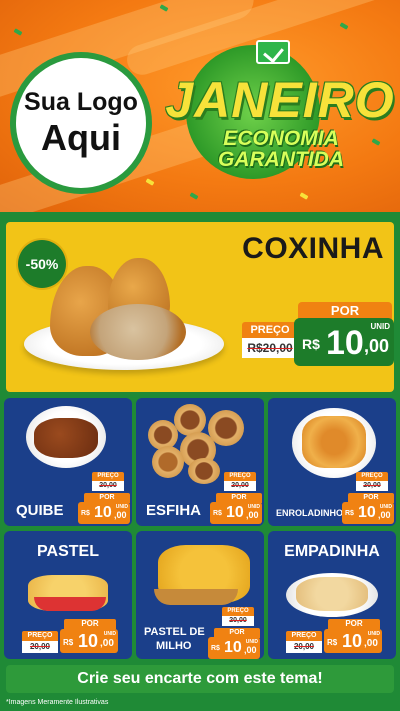 This screenshot has width=400, height=711. Describe the element at coordinates (42, 264) in the screenshot. I see `discount-badge: -50%` at that location.